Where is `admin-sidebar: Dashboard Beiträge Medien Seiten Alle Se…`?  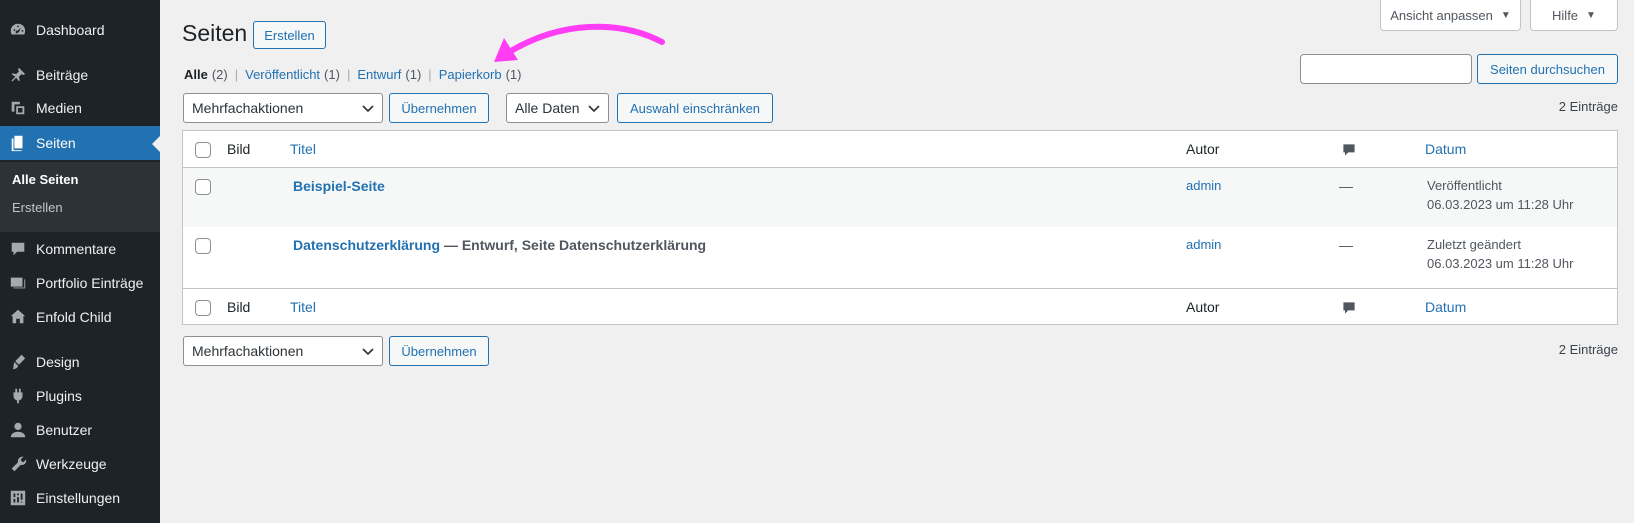
admin-sidebar: Dashboard Beiträge Medien Seiten Alle Se… is located at coordinates (80, 261).